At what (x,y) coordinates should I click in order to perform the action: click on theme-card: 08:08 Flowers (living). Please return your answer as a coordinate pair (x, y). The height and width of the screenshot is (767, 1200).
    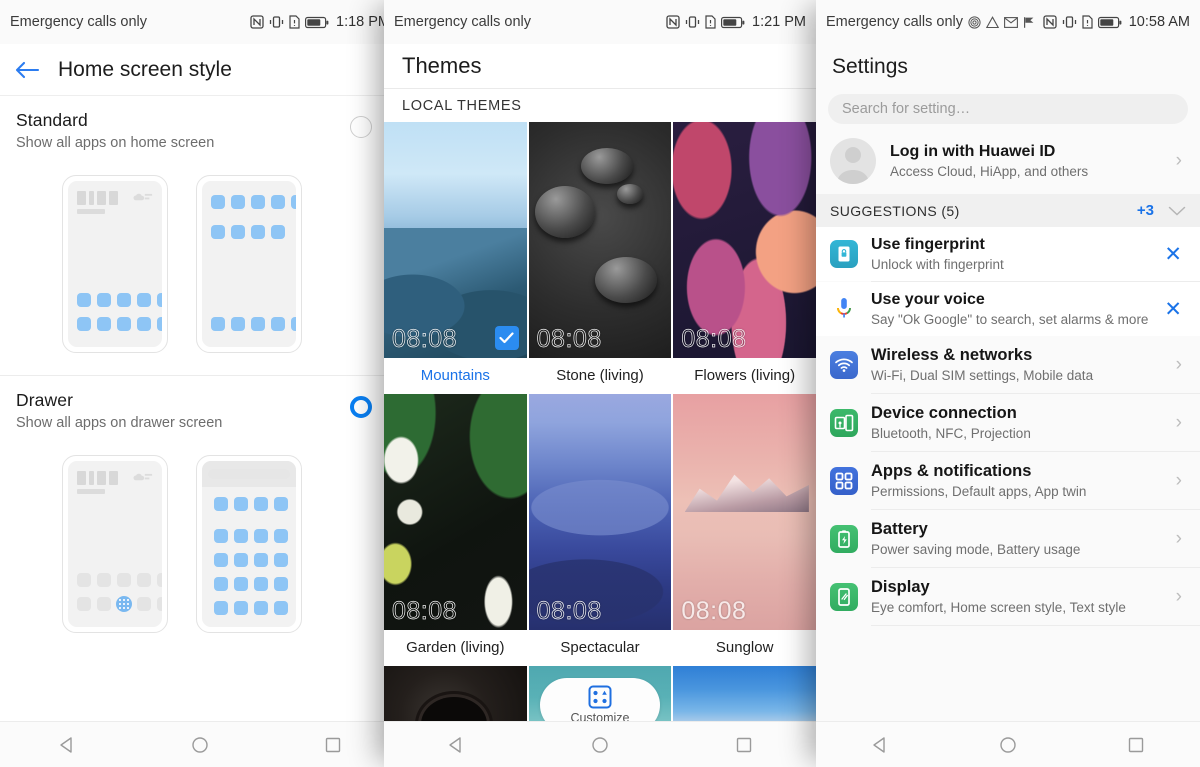
    Looking at the image, I should click on (744, 257).